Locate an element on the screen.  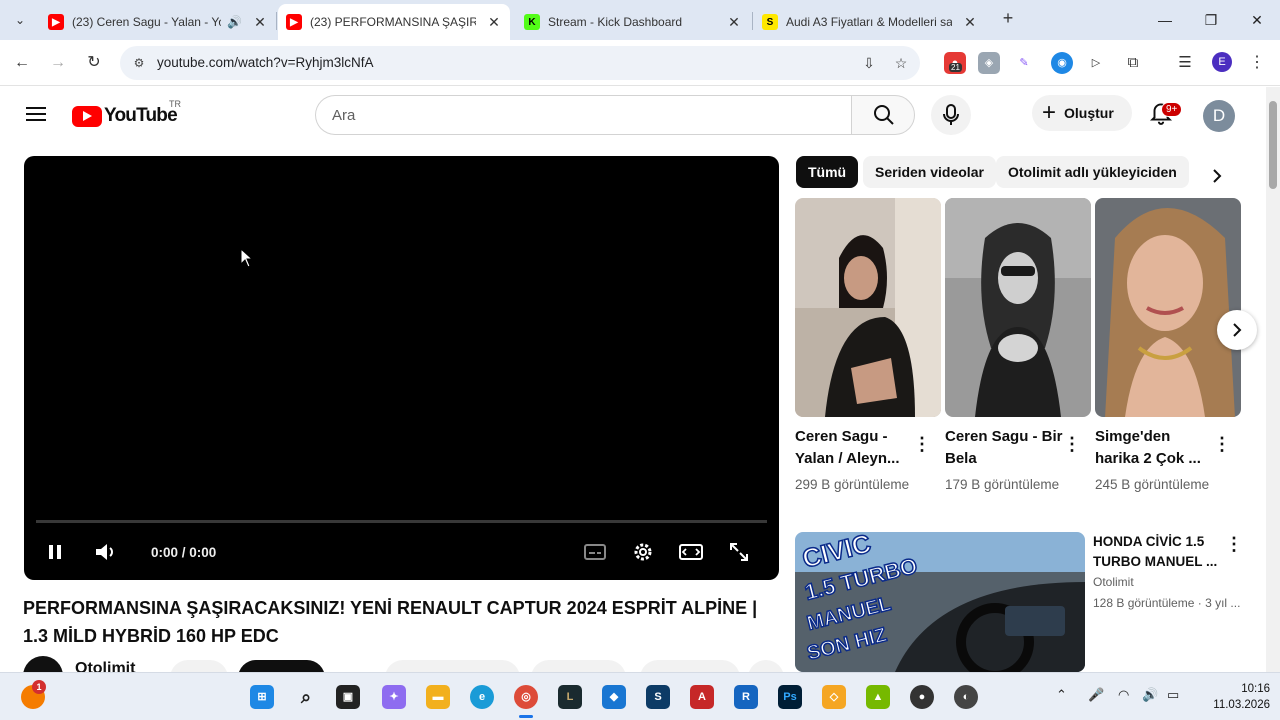
battery-icon: ▭ is located at coordinates (1173, 695).